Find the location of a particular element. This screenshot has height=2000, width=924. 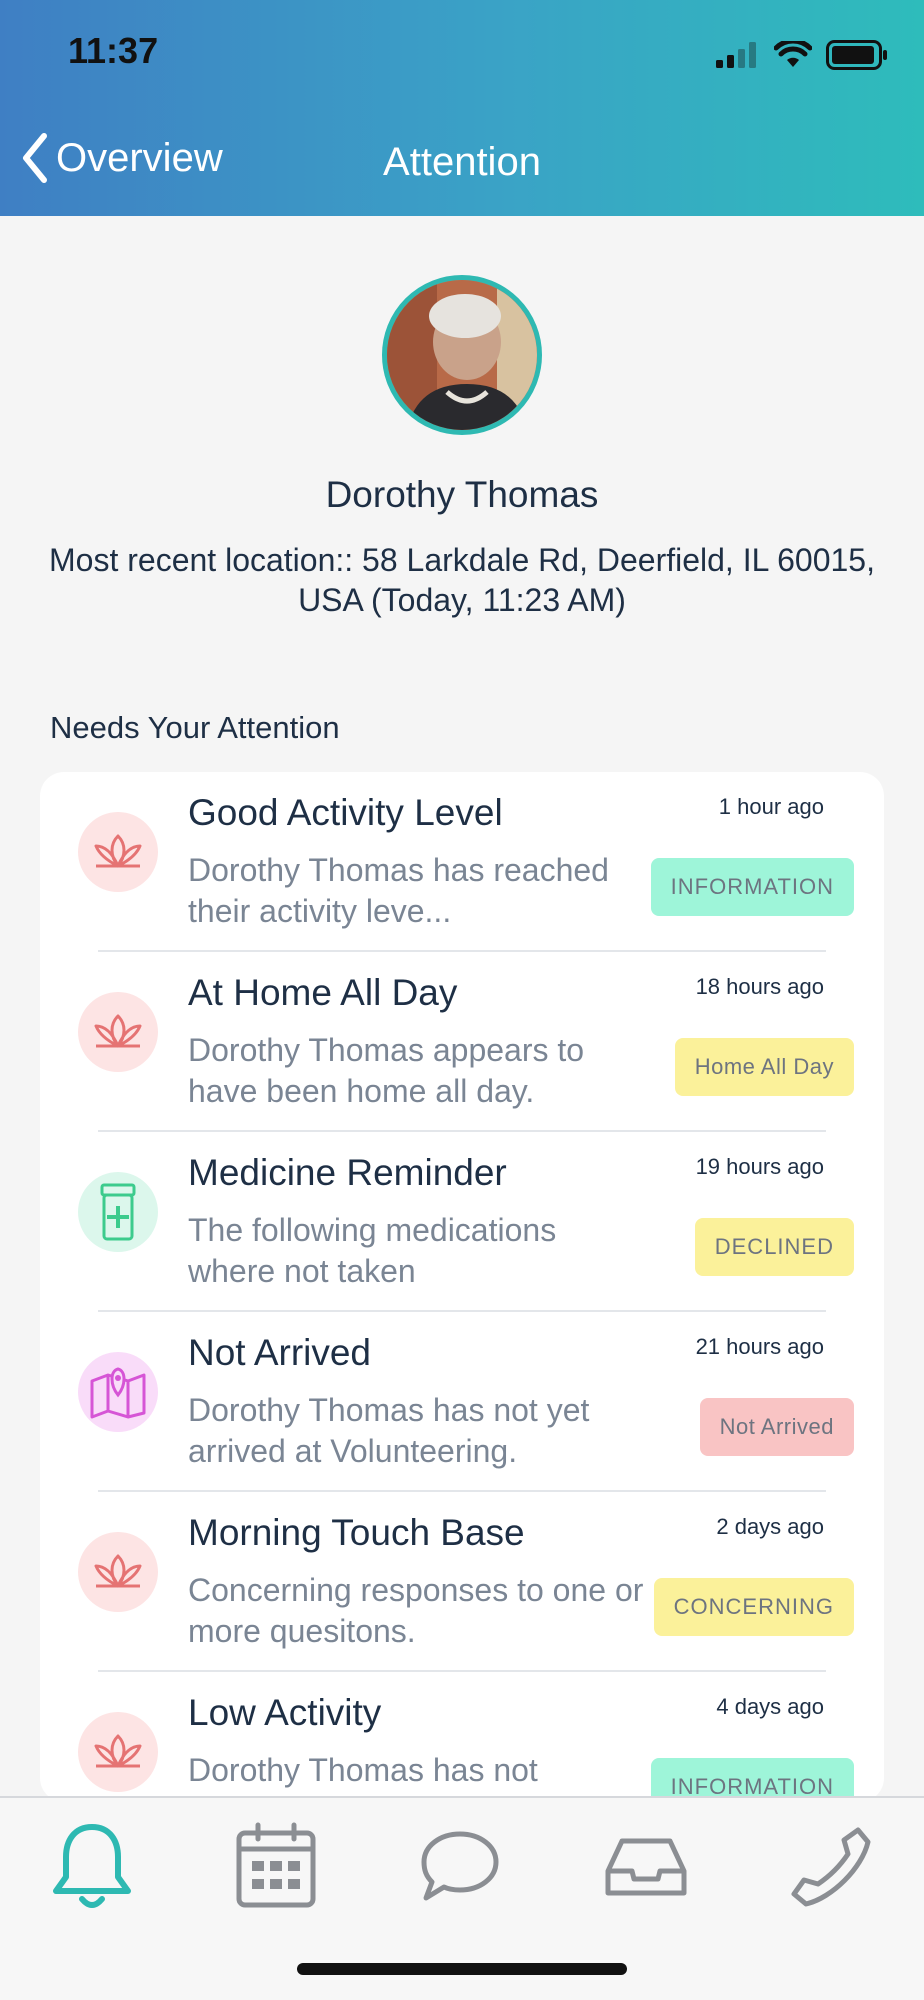

pill-bottle-icon is located at coordinates (118, 1212).